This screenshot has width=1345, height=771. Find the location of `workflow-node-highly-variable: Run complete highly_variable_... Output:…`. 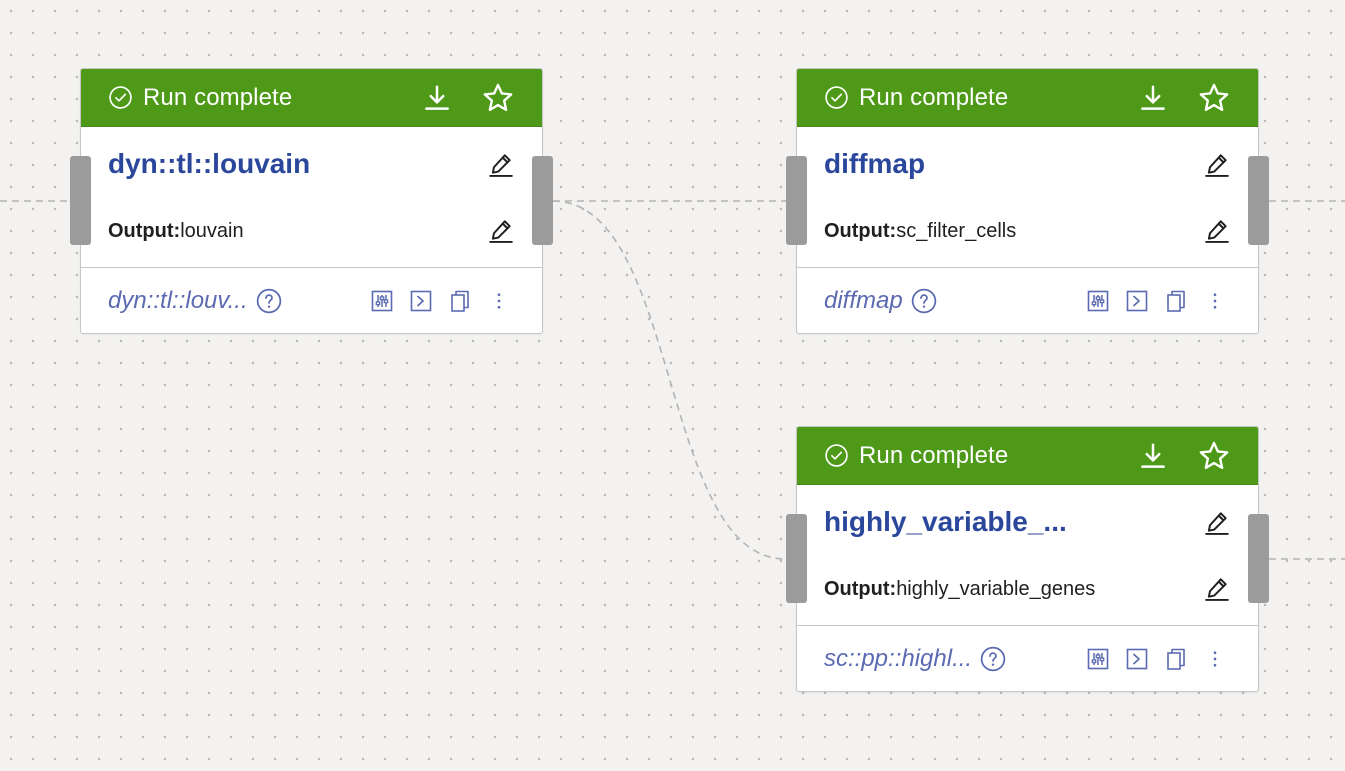

workflow-node-highly-variable: Run complete highly_variable_... Output:… is located at coordinates (1027, 559).